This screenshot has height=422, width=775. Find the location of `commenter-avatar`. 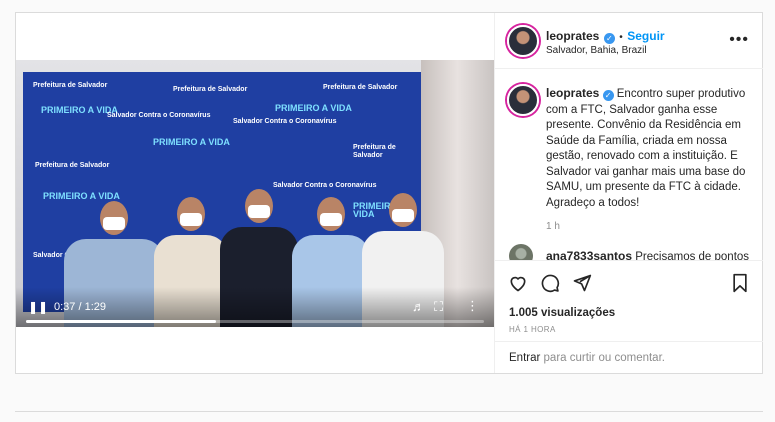

commenter-avatar is located at coordinates (521, 252).